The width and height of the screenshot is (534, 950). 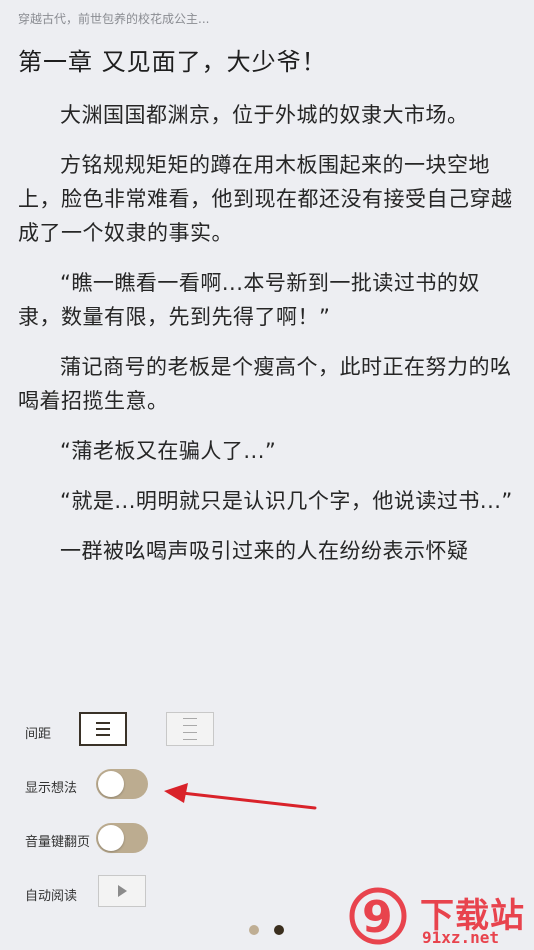 What do you see at coordinates (51, 896) in the screenshot?
I see `auto-read-label: 自动阅读` at bounding box center [51, 896].